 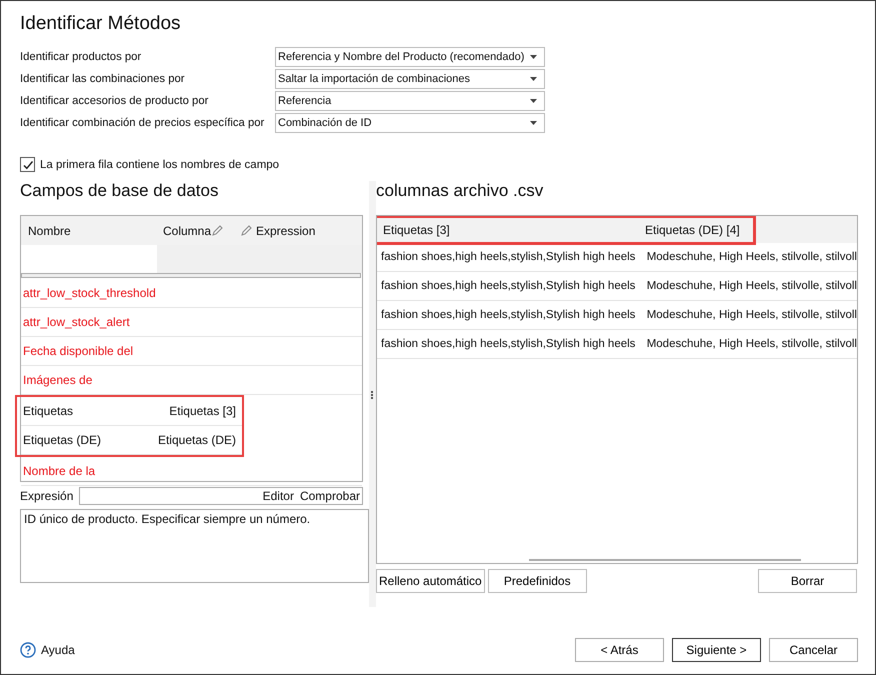 I want to click on expression-field: Editor Comprobar, so click(x=221, y=496).